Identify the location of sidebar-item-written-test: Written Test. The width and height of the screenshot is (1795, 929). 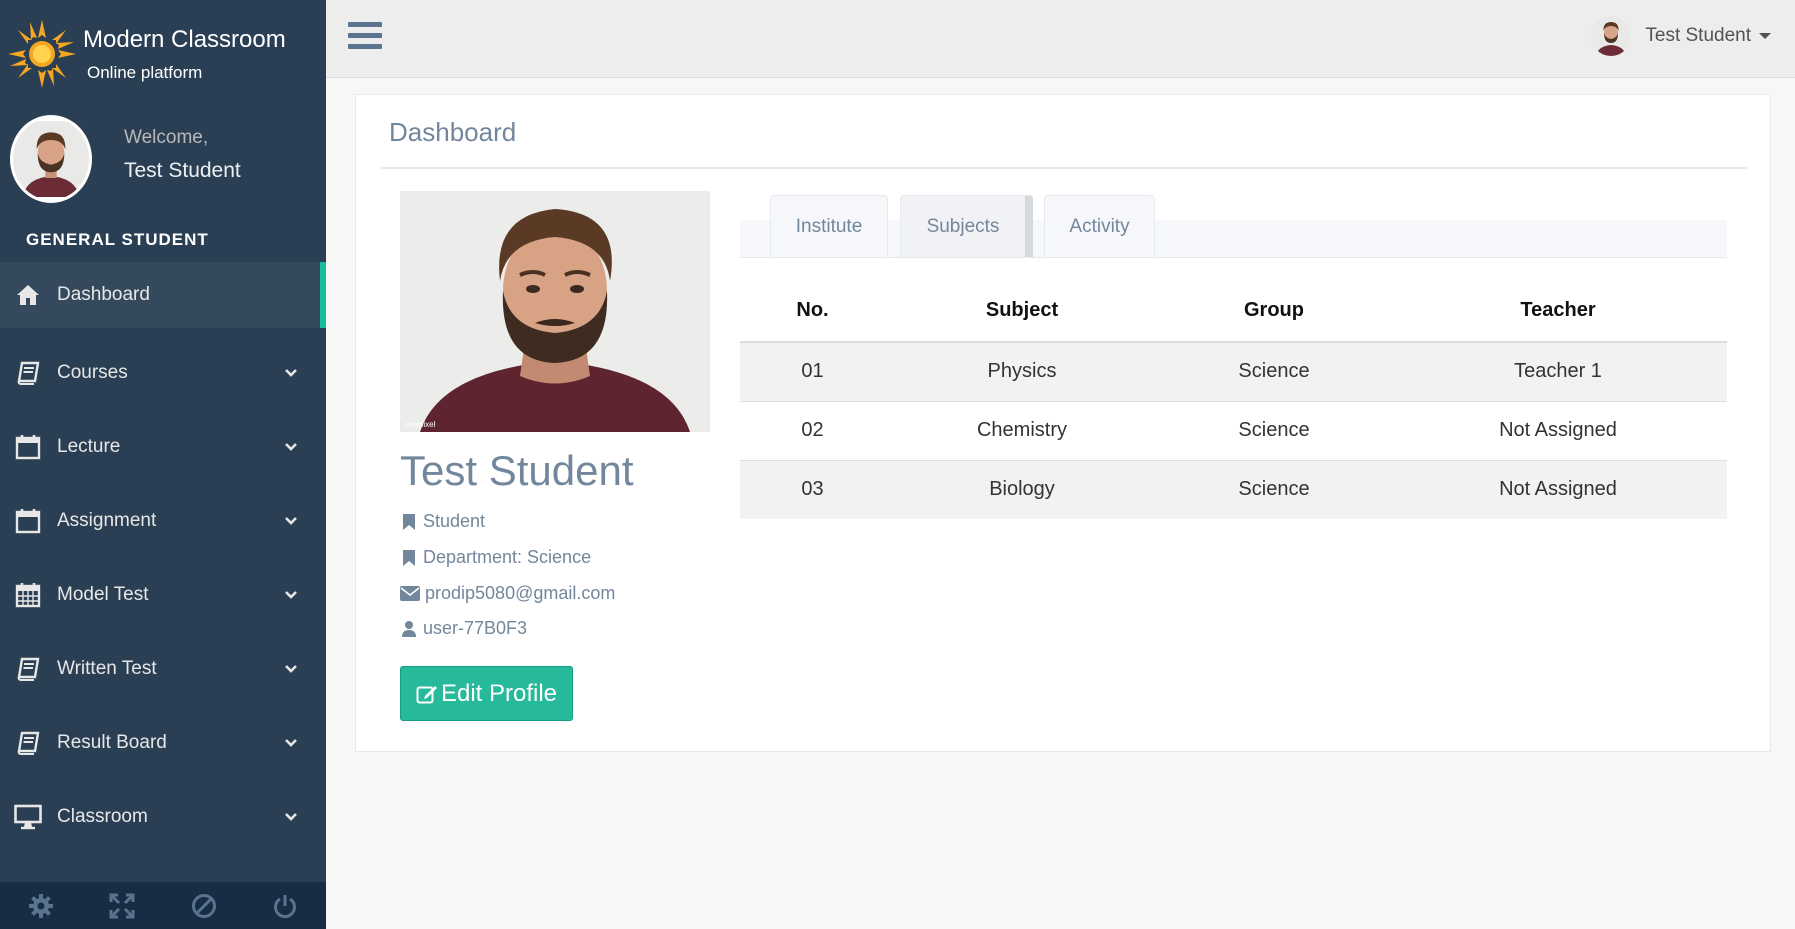
(163, 669).